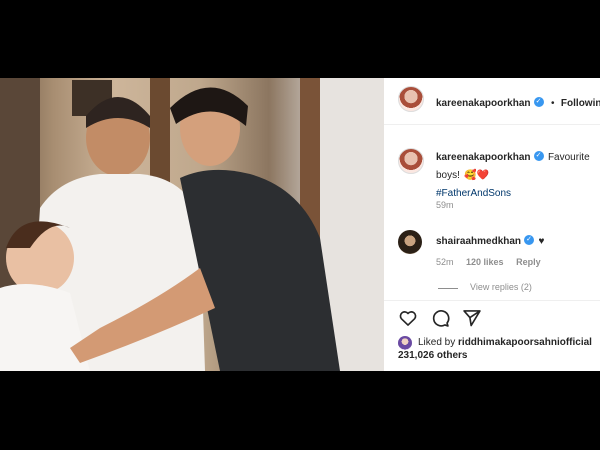 This screenshot has width=600, height=450. Describe the element at coordinates (483, 157) in the screenshot. I see `caption-author: kareenakapoorkhan` at that location.